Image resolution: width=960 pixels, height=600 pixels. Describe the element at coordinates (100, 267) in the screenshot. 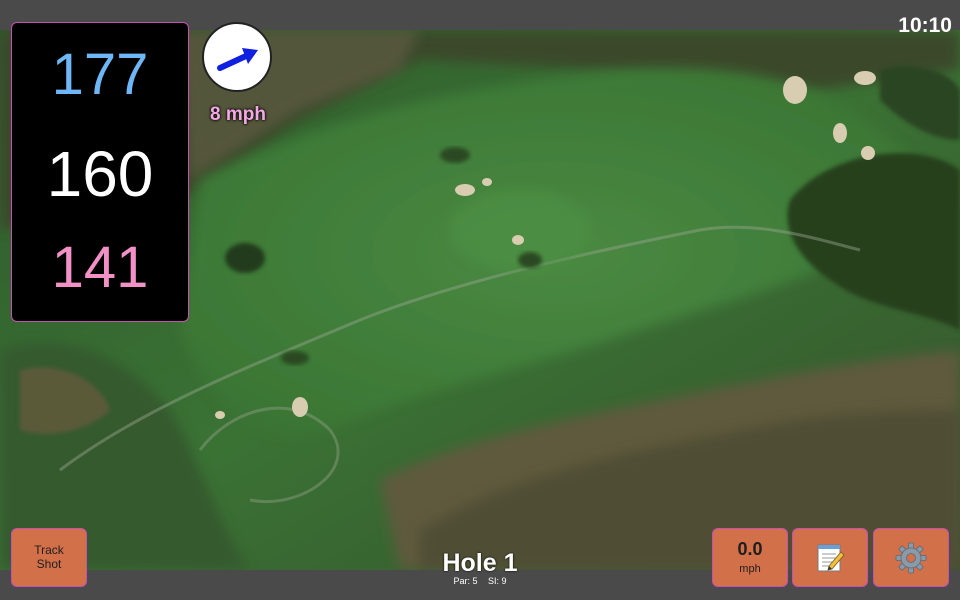

I see `distance-front: 141` at that location.